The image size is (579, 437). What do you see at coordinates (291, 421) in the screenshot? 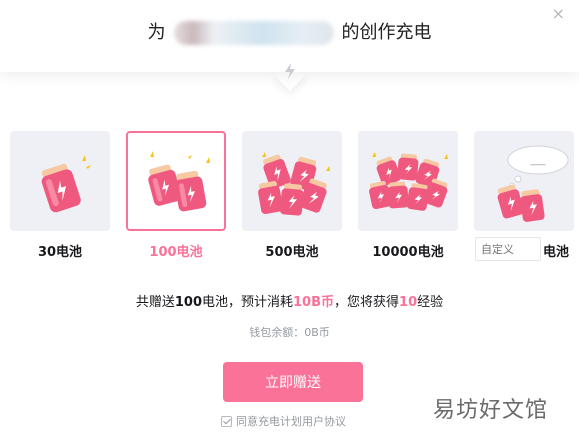
I see `agreement-label: 同意充电计划用户协议` at bounding box center [291, 421].